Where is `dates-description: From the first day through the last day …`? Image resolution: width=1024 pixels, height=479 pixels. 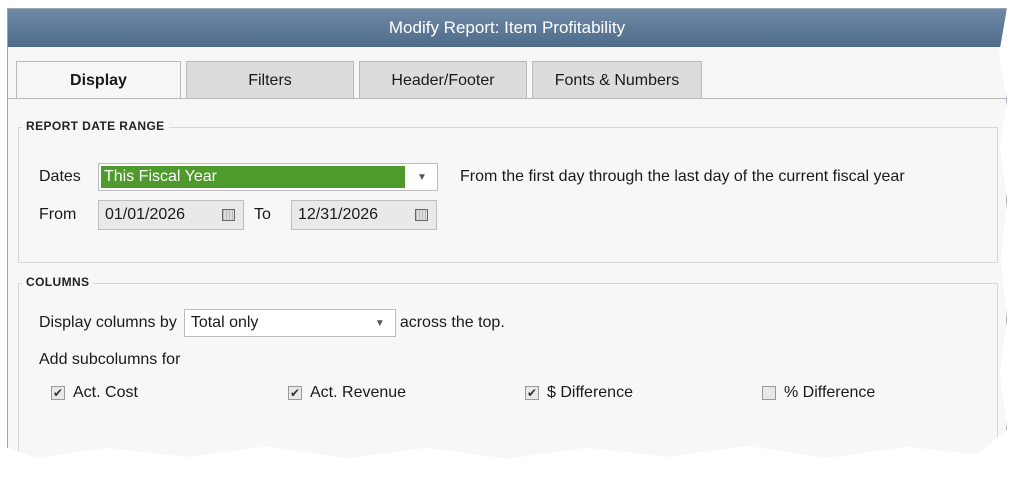
dates-description: From the first day through the last day … is located at coordinates (682, 176).